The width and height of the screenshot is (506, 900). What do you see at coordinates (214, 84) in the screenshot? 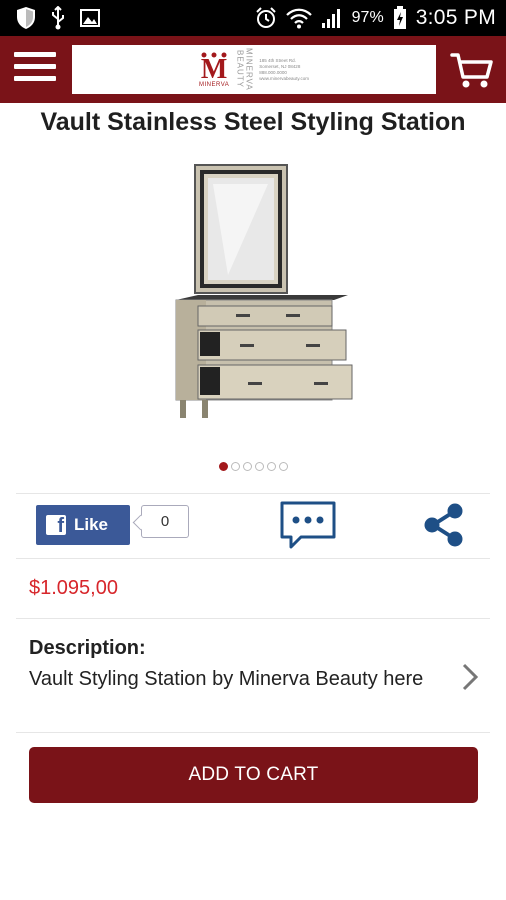
I see `logo-subtext: MINERVA` at bounding box center [214, 84].